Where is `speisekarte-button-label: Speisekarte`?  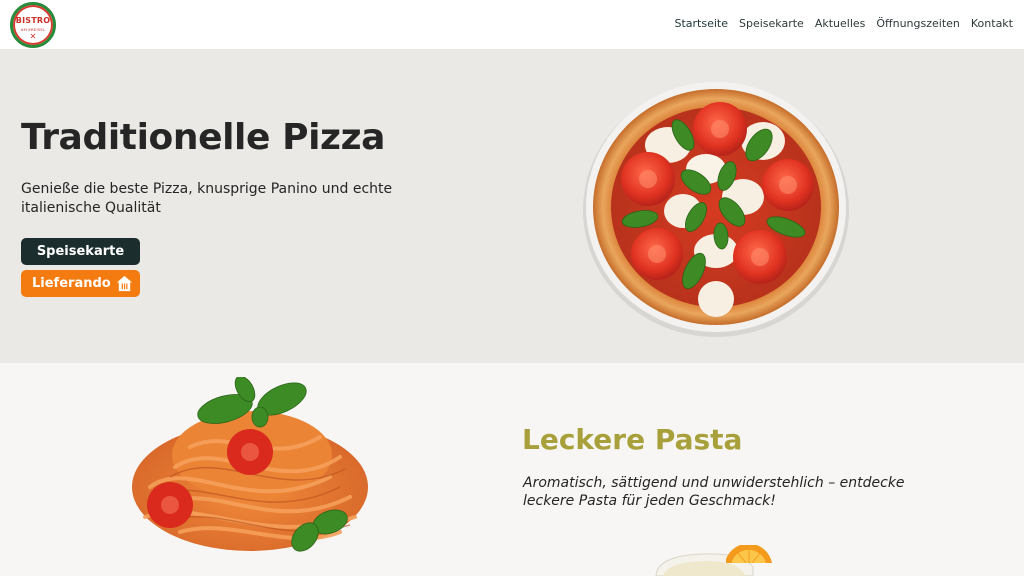 speisekarte-button-label: Speisekarte is located at coordinates (80, 251).